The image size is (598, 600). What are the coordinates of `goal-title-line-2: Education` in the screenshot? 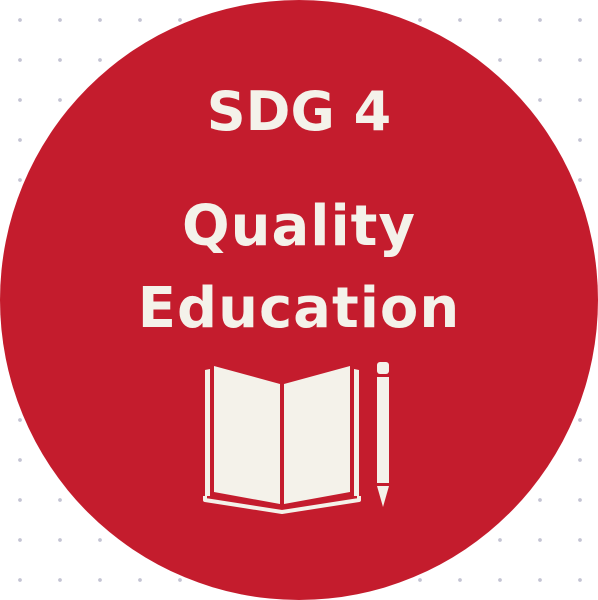 It's located at (299, 308).